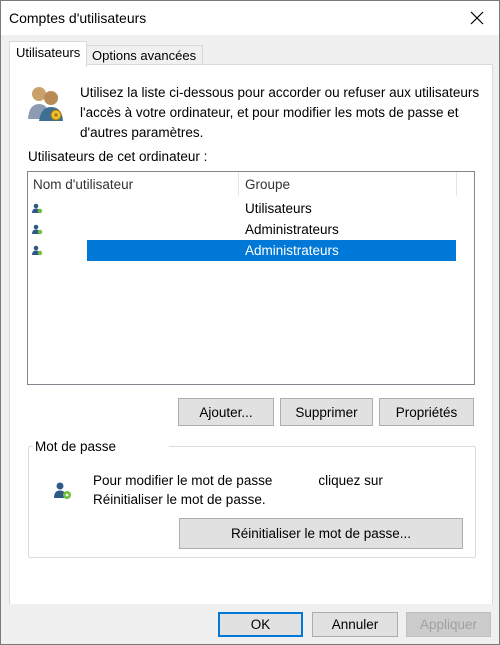 Image resolution: width=500 pixels, height=645 pixels. What do you see at coordinates (45, 104) in the screenshot?
I see `users-icon` at bounding box center [45, 104].